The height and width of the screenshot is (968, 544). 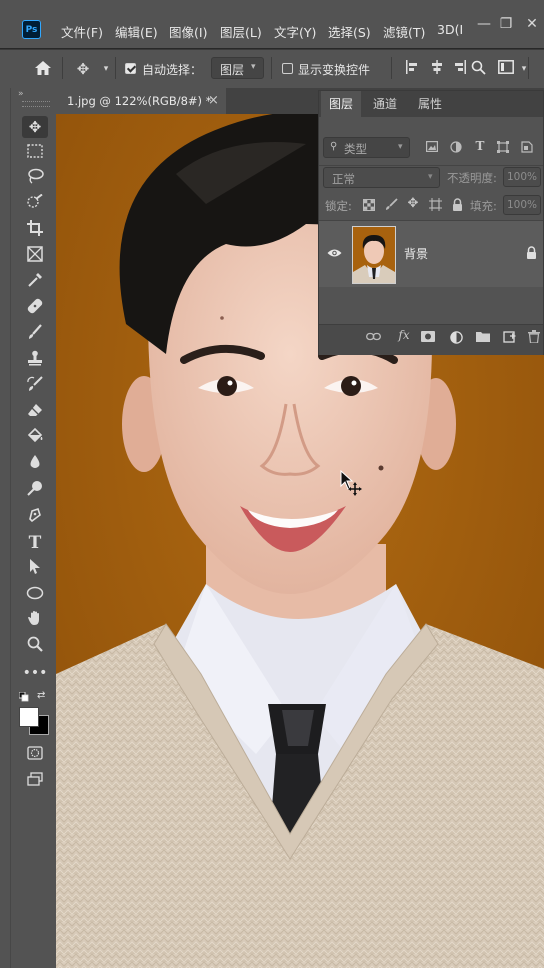 I want to click on auto-select-target-dropdown: 图层 ▾, so click(x=237, y=68).